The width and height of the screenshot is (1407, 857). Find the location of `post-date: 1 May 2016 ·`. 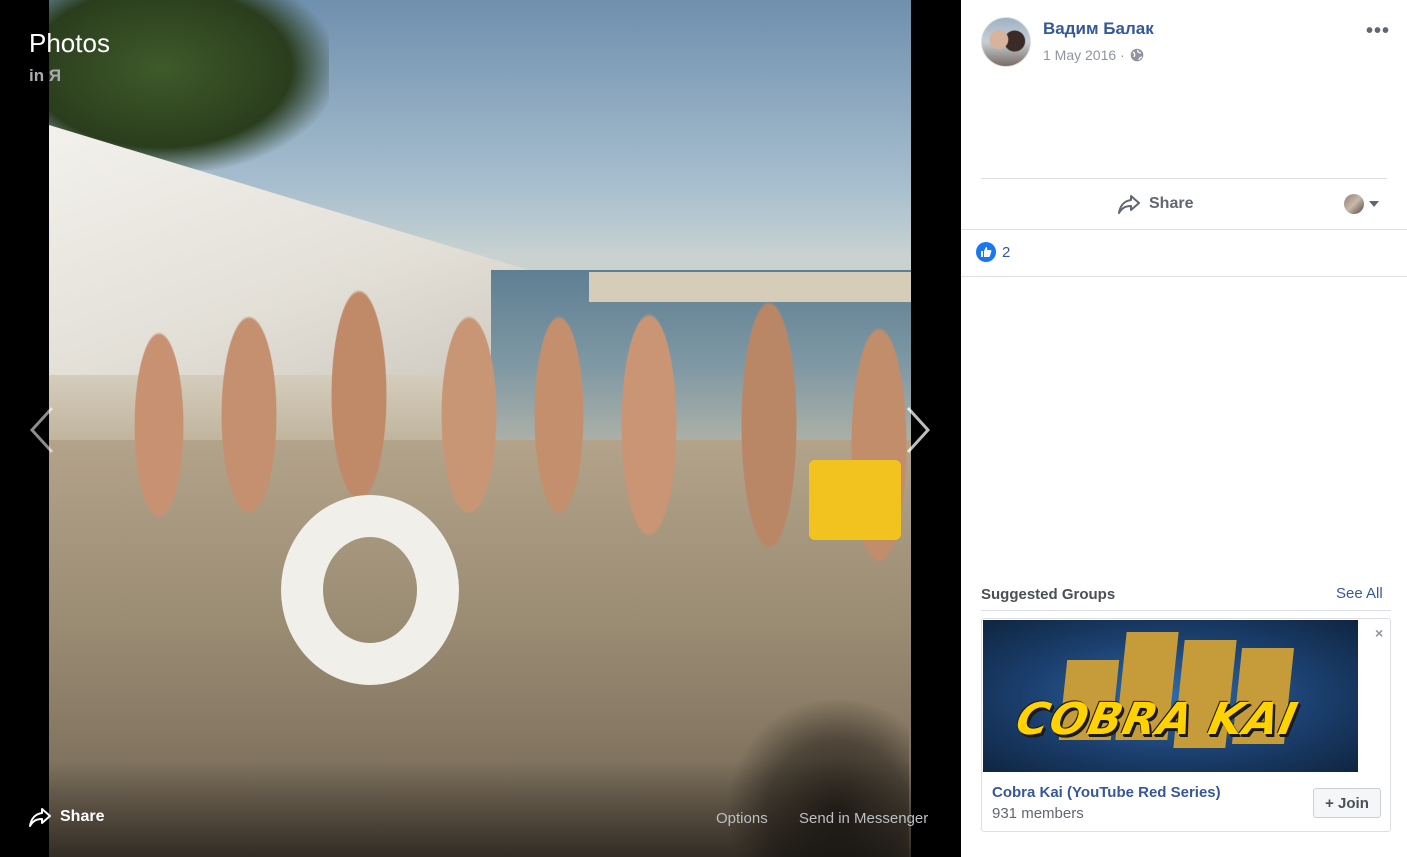

post-date: 1 May 2016 · is located at coordinates (1084, 55).